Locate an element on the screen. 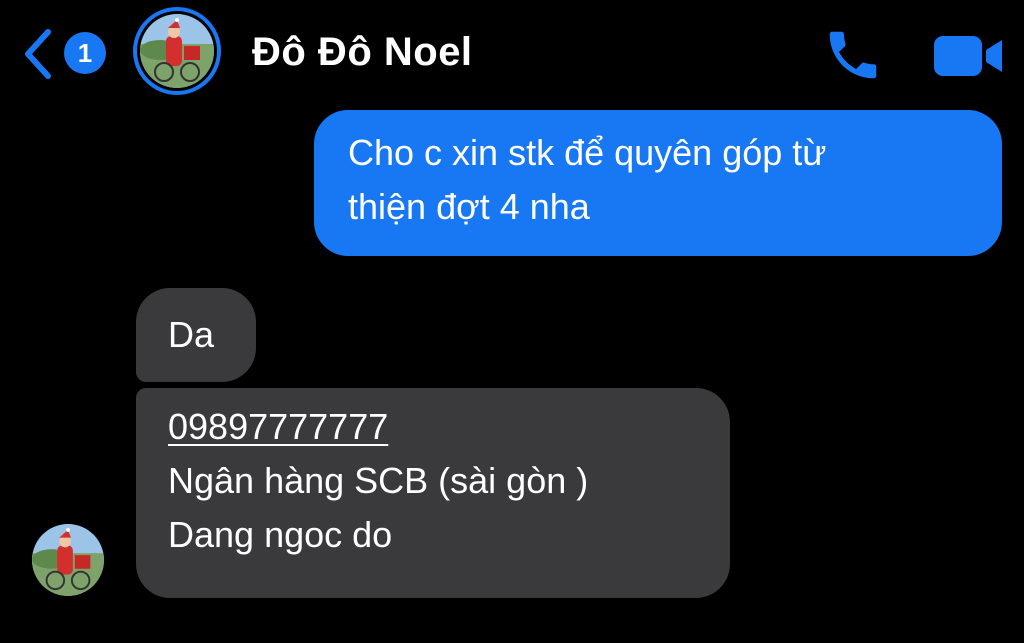 This screenshot has width=1024, height=643. message-line: thiện đợt 4 nha is located at coordinates (469, 206).